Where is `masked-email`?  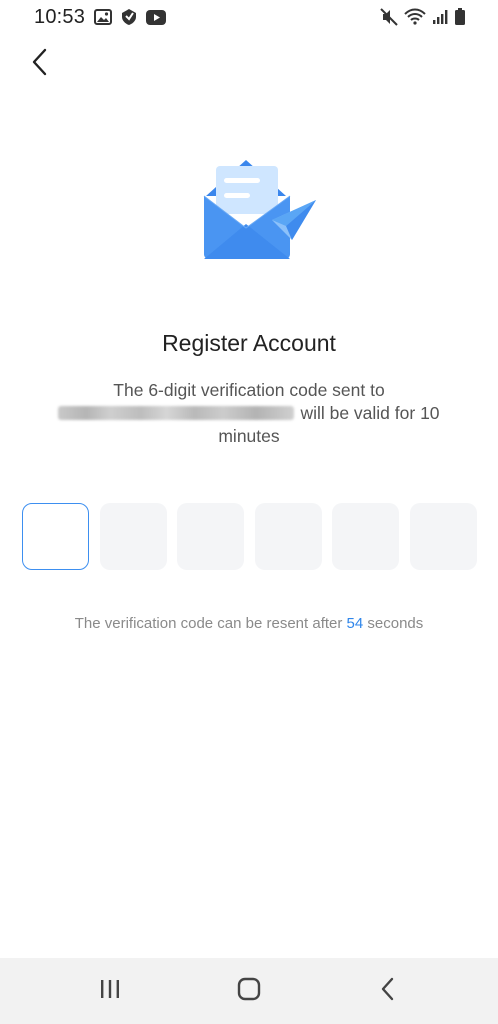
masked-email is located at coordinates (176, 413).